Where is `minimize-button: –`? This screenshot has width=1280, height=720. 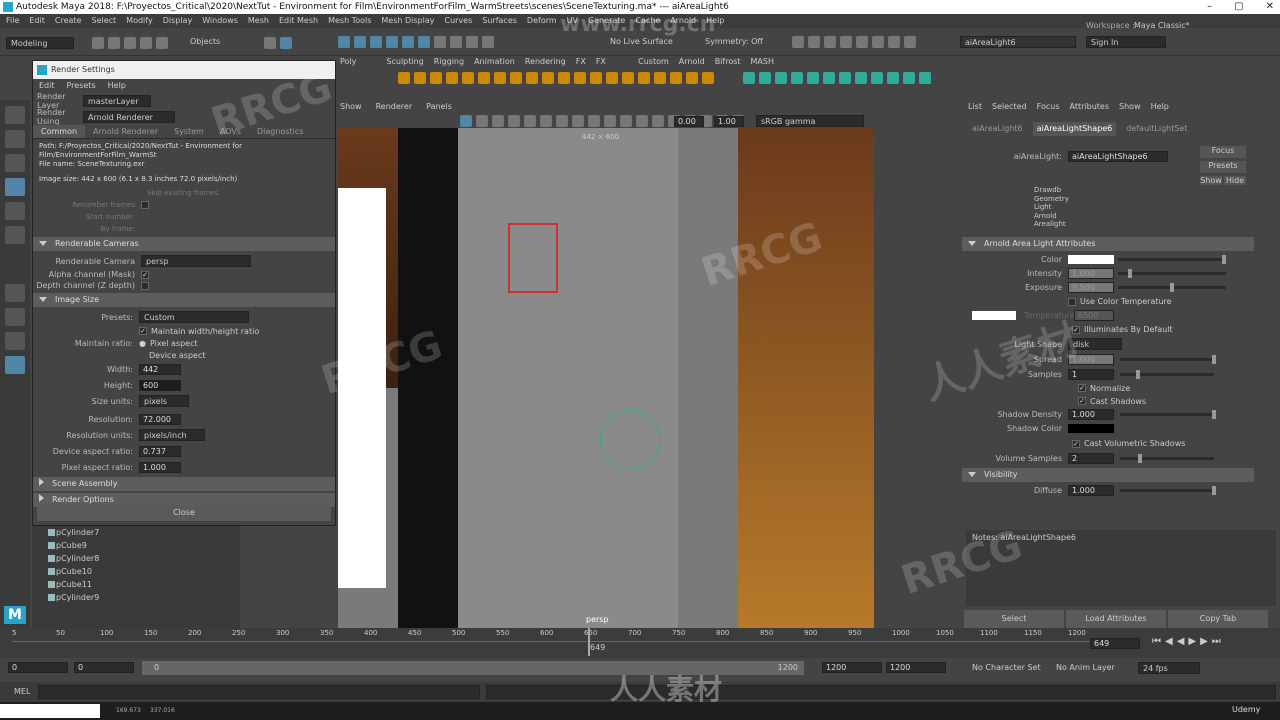 minimize-button: – is located at coordinates (1209, 7).